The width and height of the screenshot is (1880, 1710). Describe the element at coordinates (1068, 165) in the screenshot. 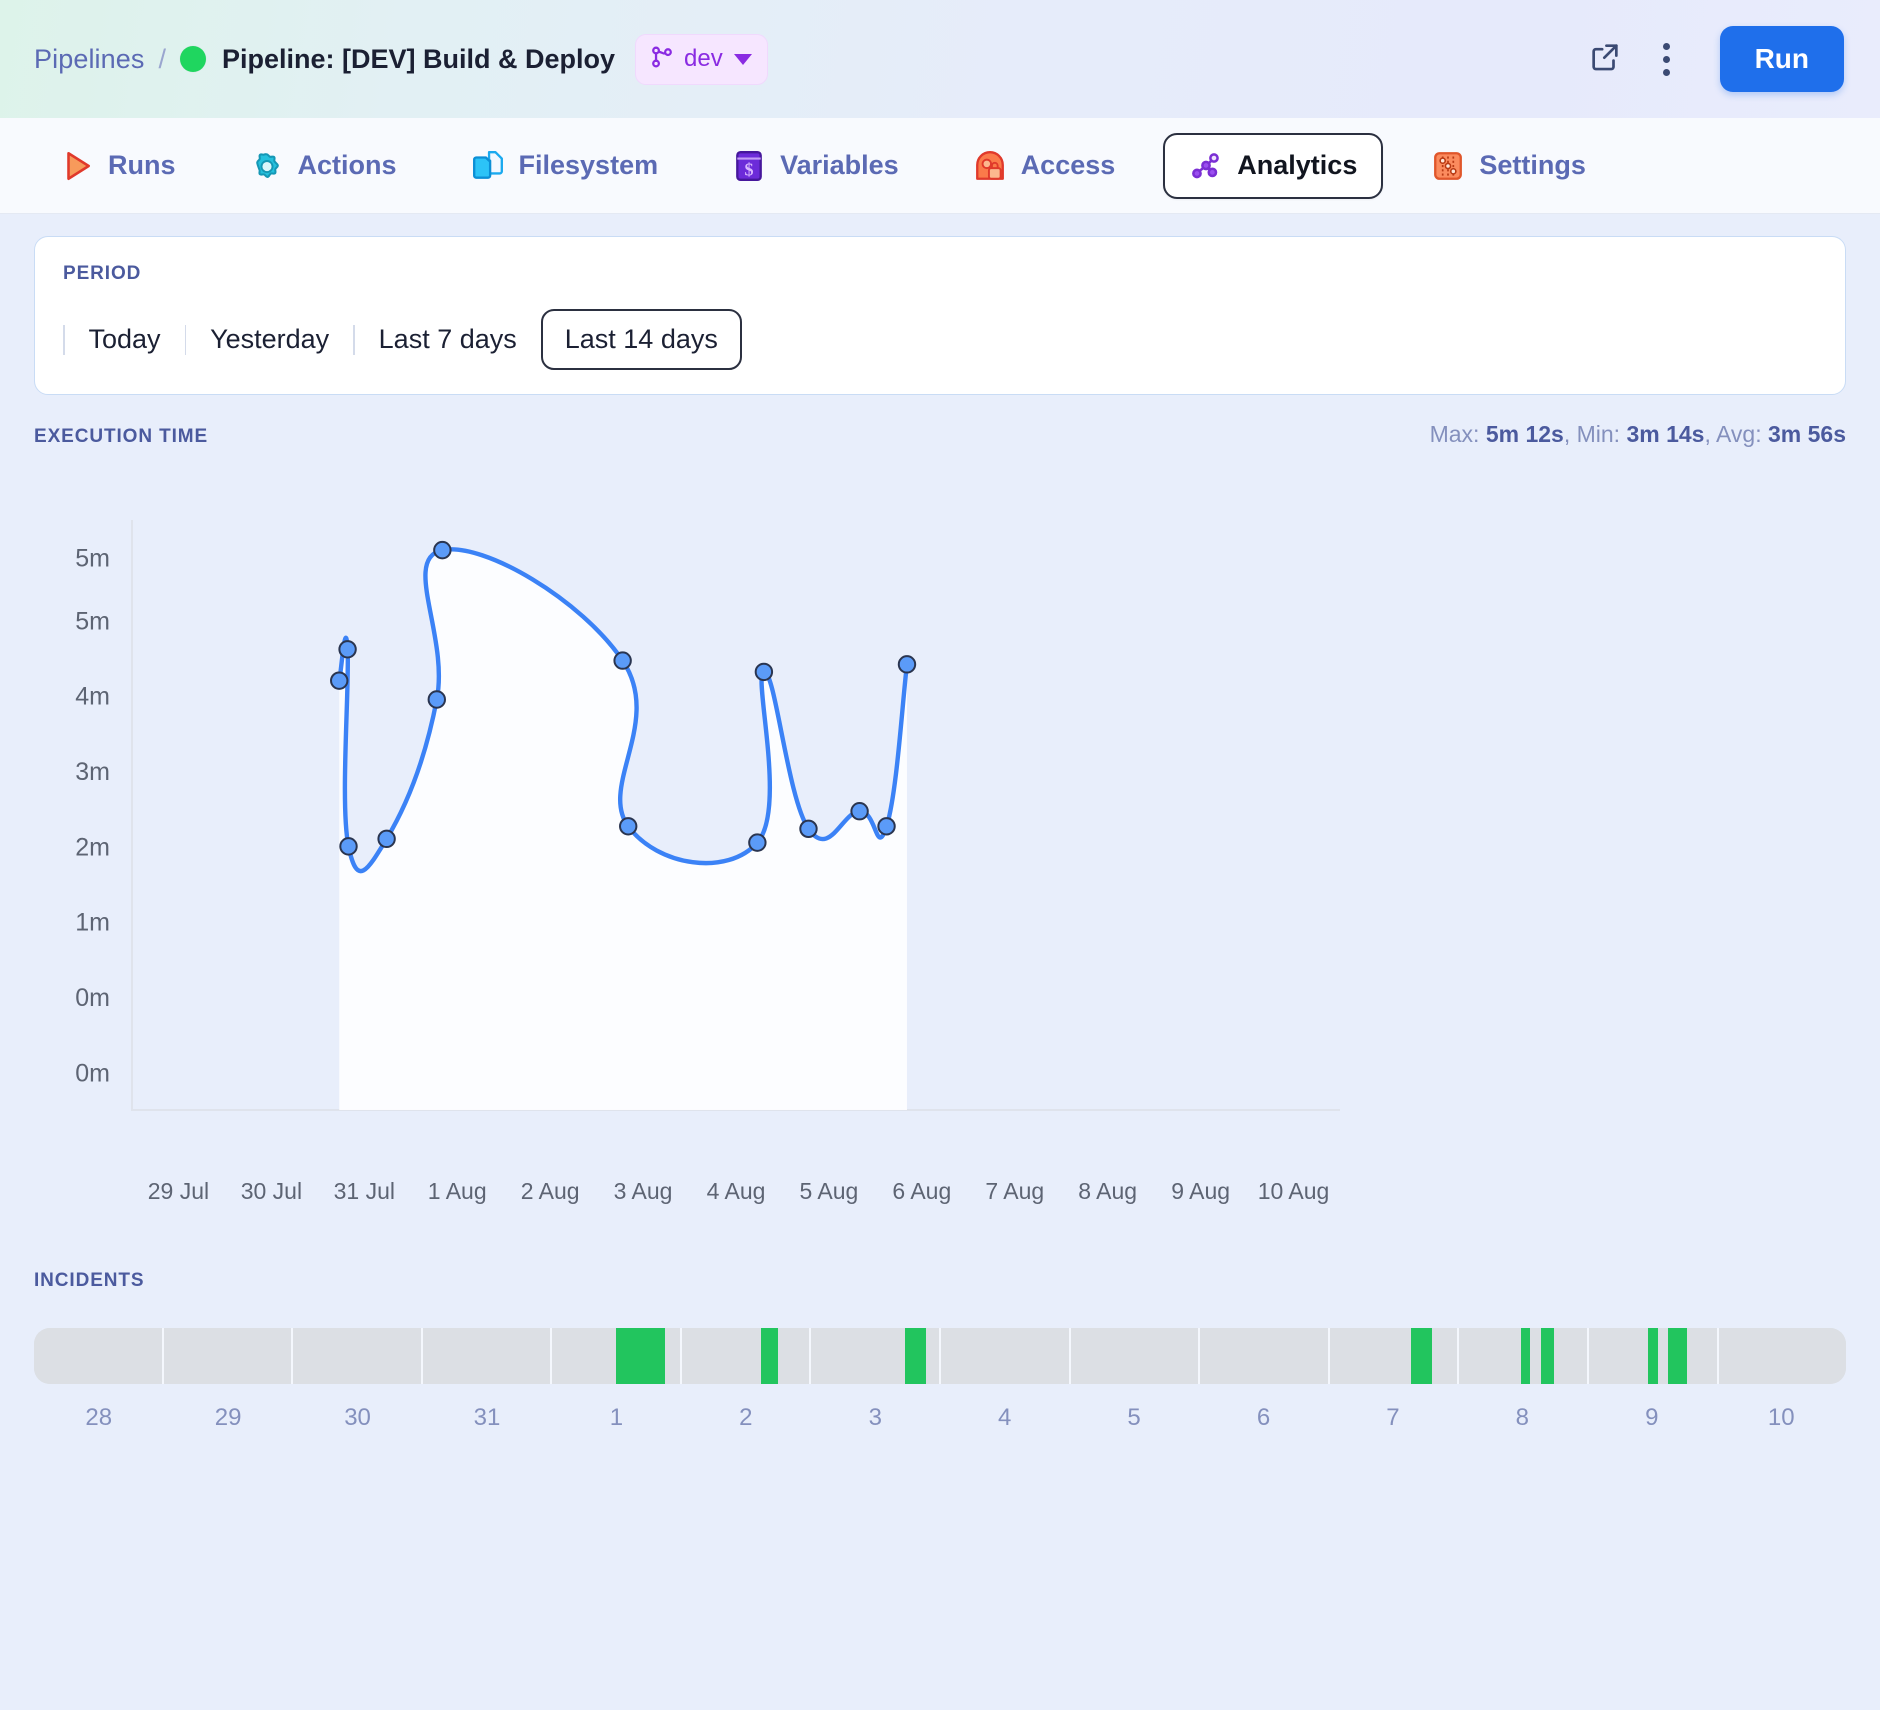

I see `tab-label: Access` at that location.